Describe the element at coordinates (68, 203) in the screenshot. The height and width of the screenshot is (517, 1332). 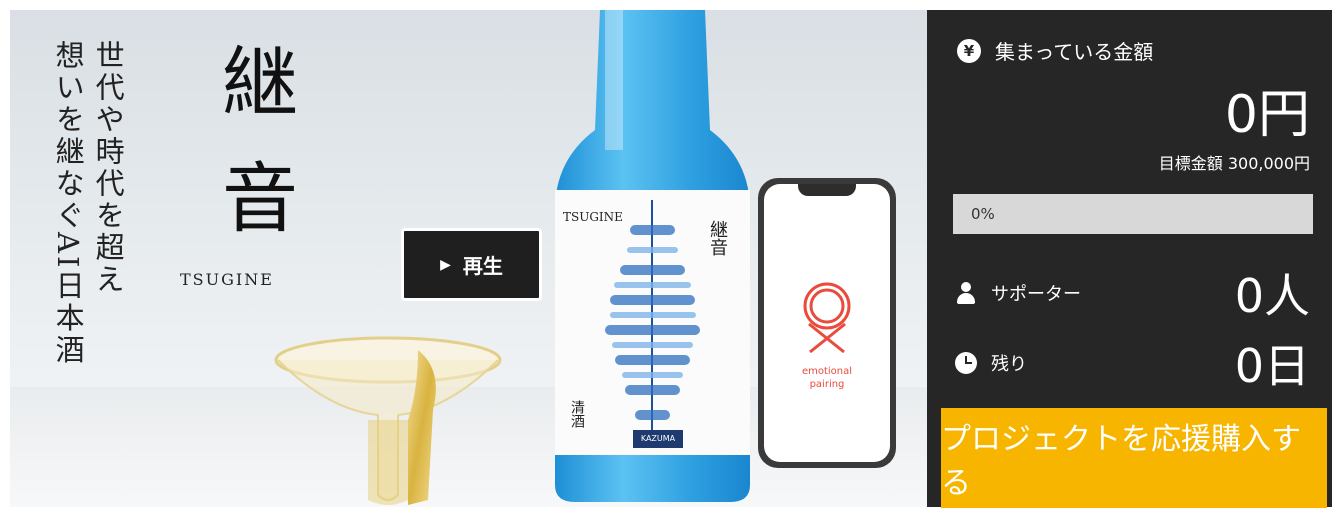
I see `hero-vertical-text-2: 想いを継なぐAI日本酒` at that location.